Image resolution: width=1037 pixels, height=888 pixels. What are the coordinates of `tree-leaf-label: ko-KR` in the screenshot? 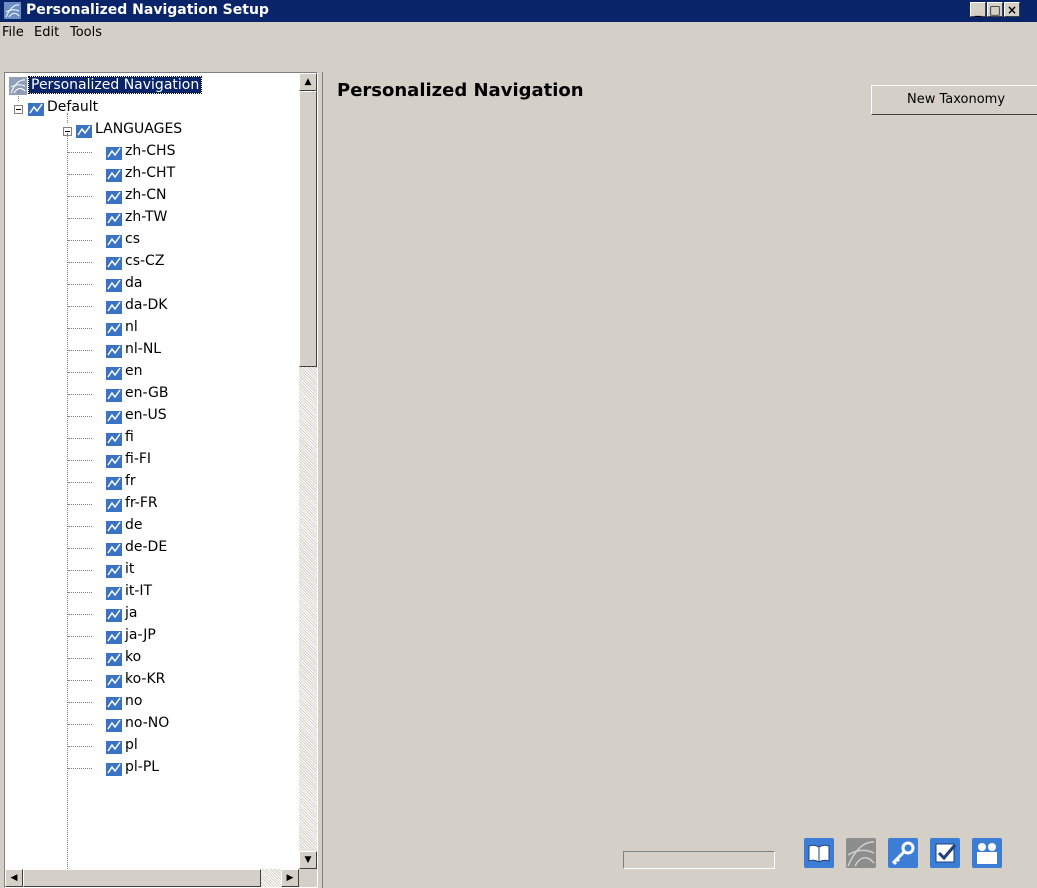 It's located at (145, 679).